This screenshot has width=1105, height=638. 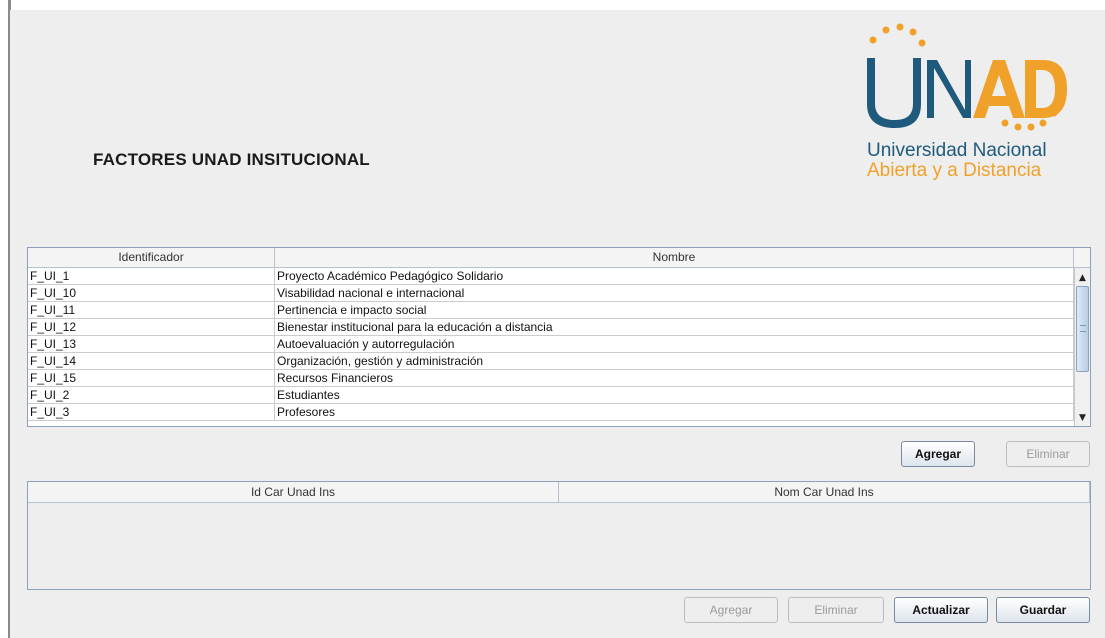 What do you see at coordinates (151, 257) in the screenshot?
I see `column-header-identificador: Identificador` at bounding box center [151, 257].